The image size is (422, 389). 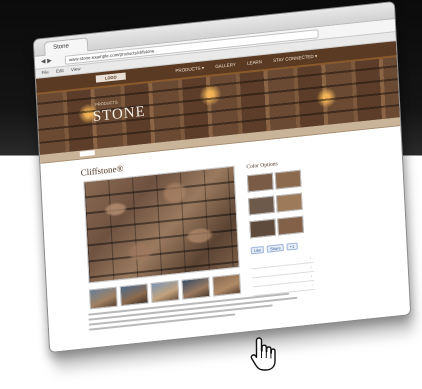 I want to click on hero-kicker: PRODUCTS, so click(x=106, y=103).